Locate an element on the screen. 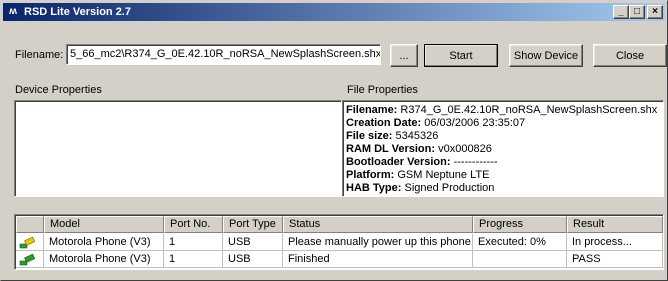 The width and height of the screenshot is (668, 281). file-property-row: Bootloader Version: ------------ is located at coordinates (422, 162).